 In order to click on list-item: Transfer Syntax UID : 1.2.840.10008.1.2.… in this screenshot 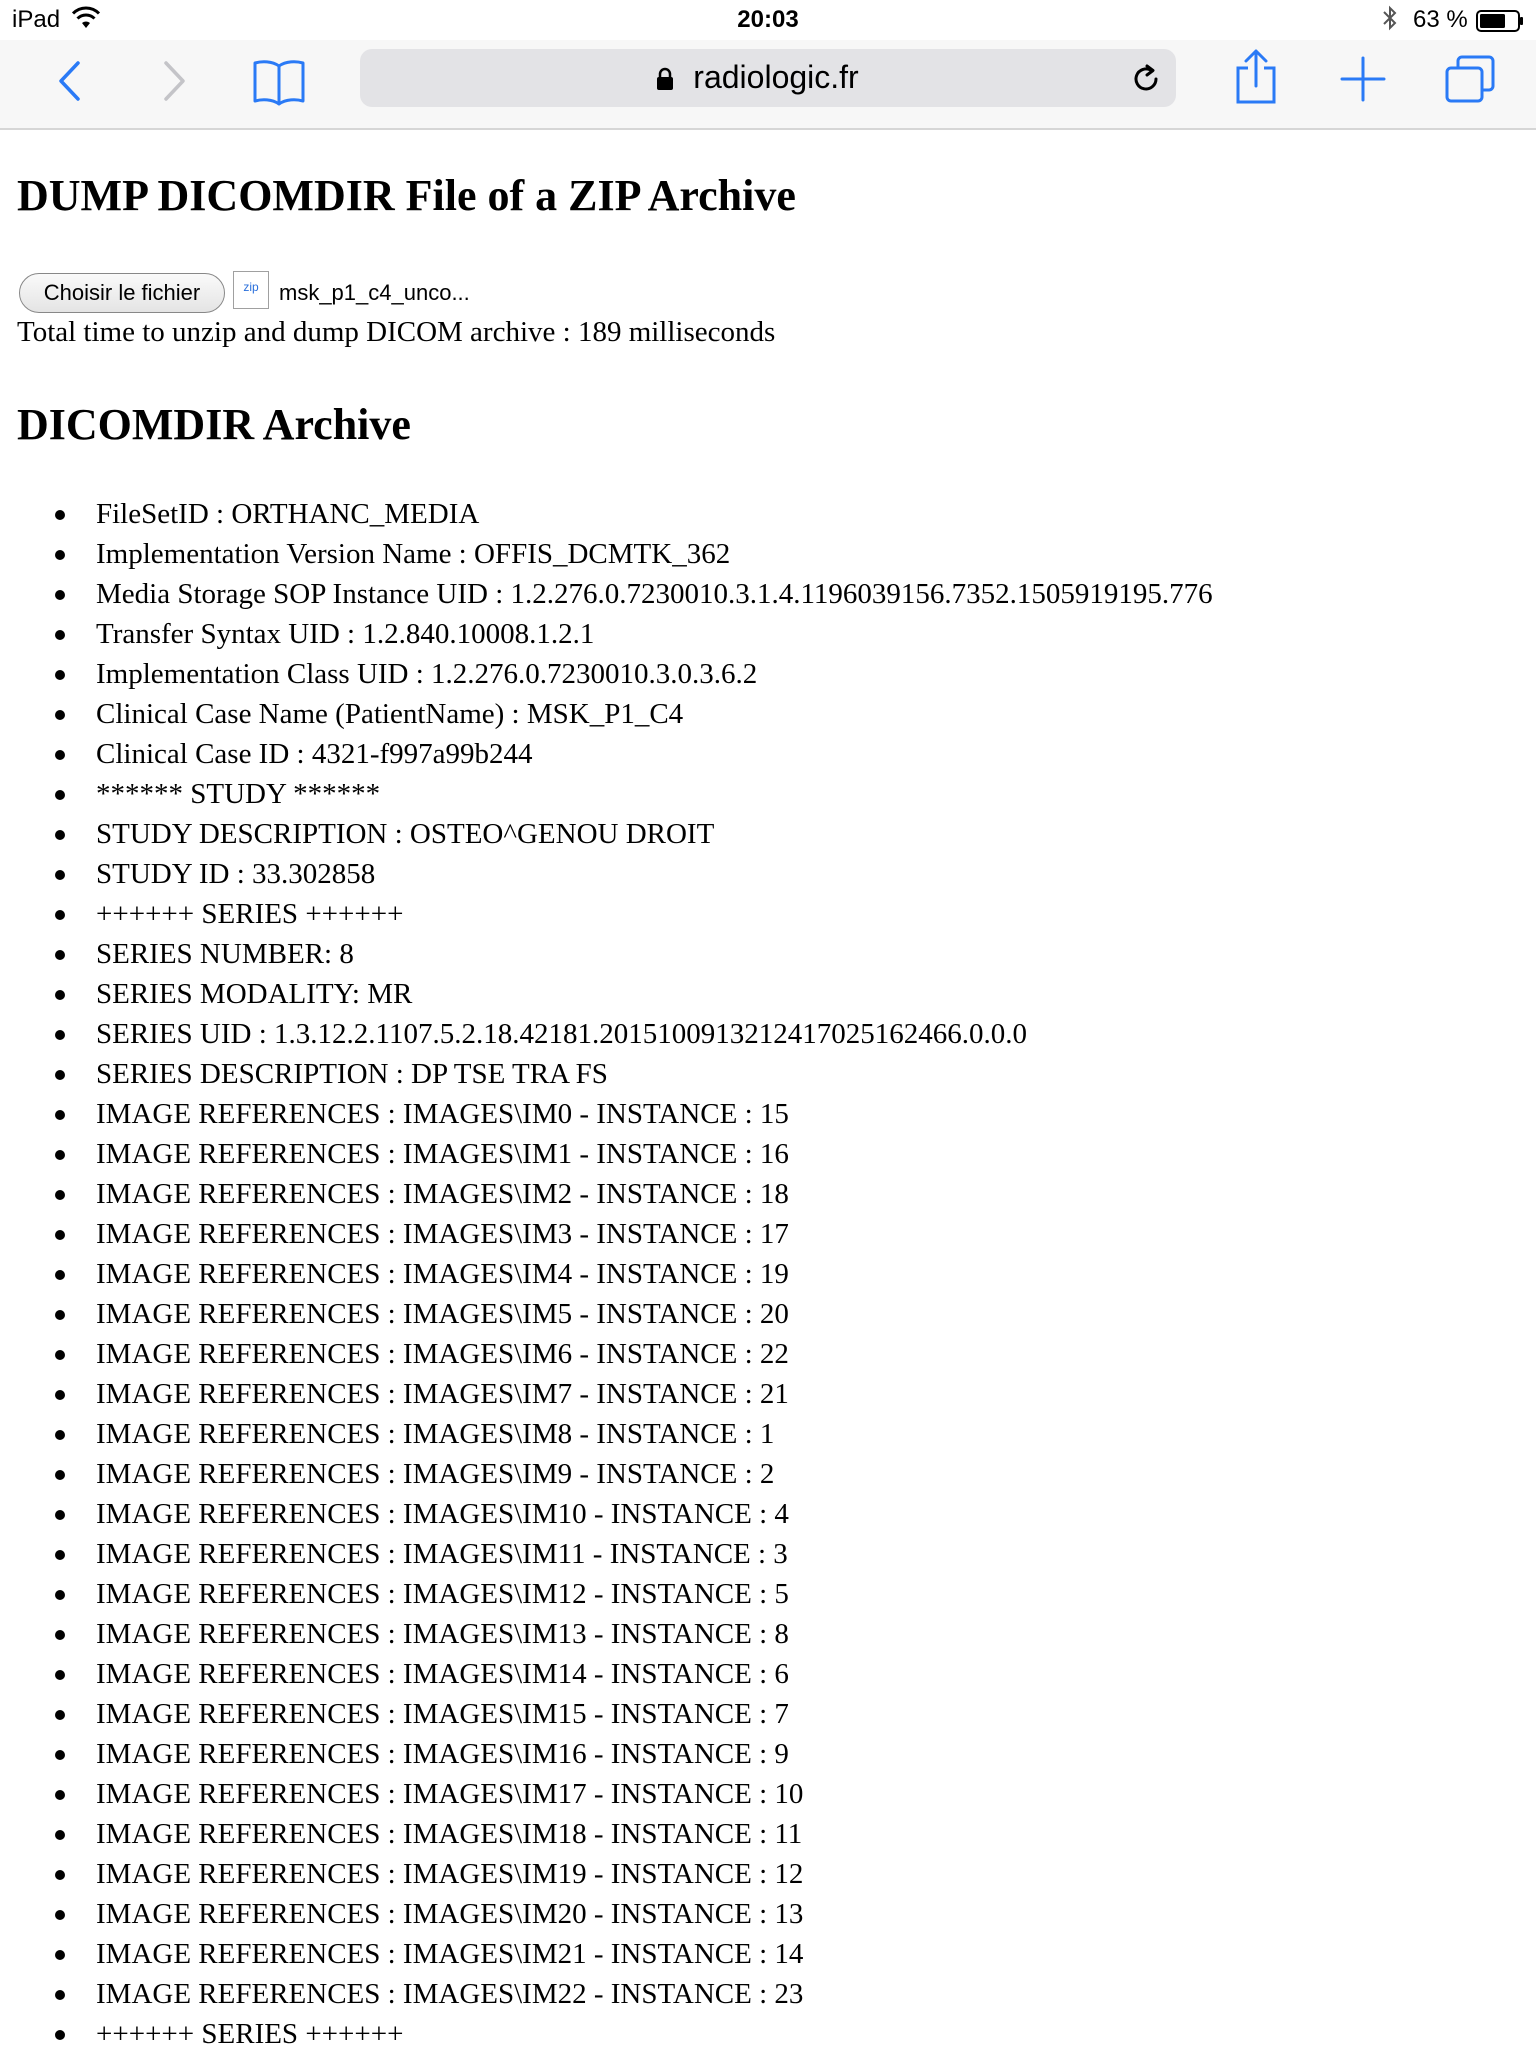, I will do `click(634, 634)`.